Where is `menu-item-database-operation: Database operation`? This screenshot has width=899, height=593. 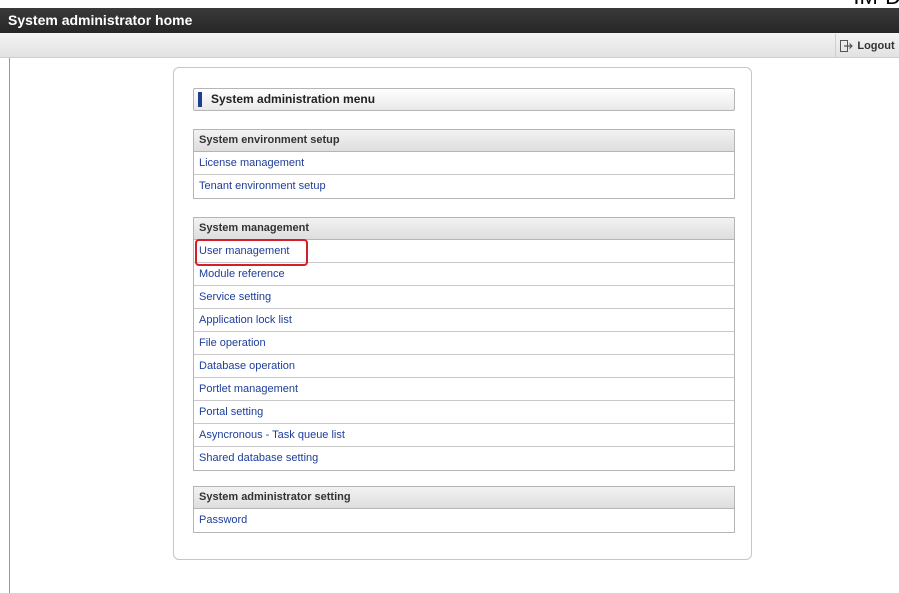
menu-item-database-operation: Database operation is located at coordinates (464, 366).